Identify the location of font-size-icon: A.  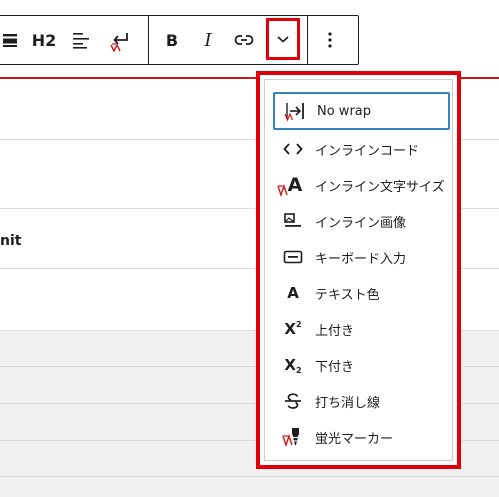
(291, 185).